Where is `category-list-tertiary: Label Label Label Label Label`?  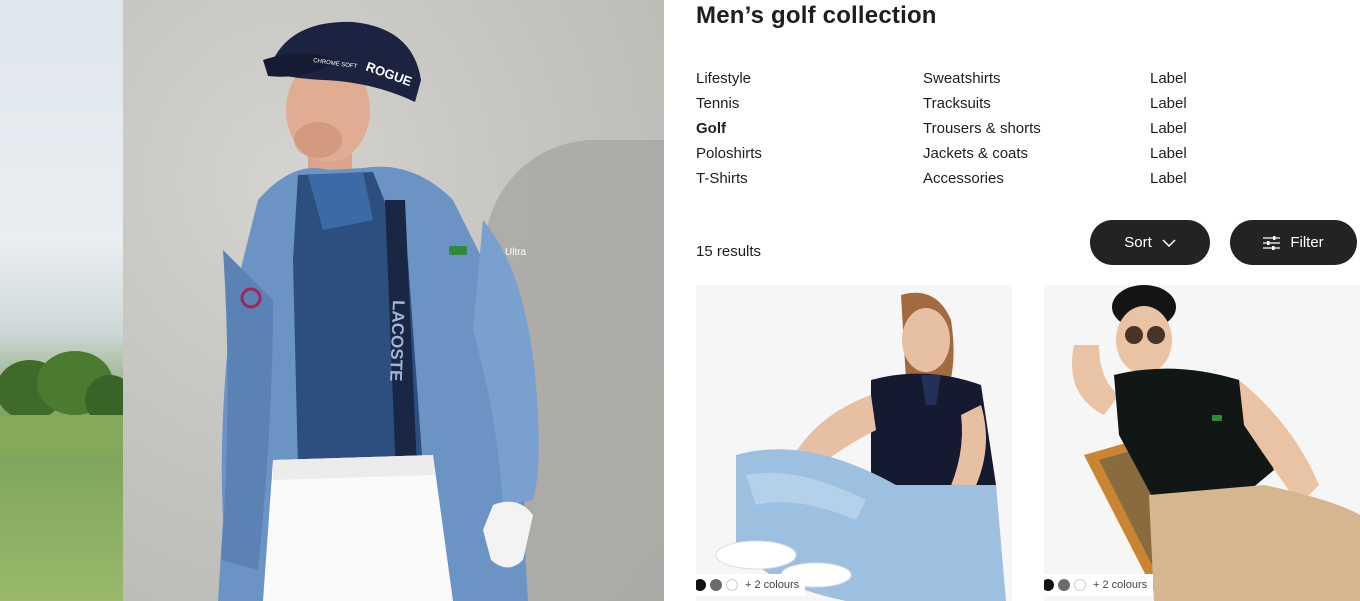
category-list-tertiary: Label Label Label Label Label is located at coordinates (1168, 128).